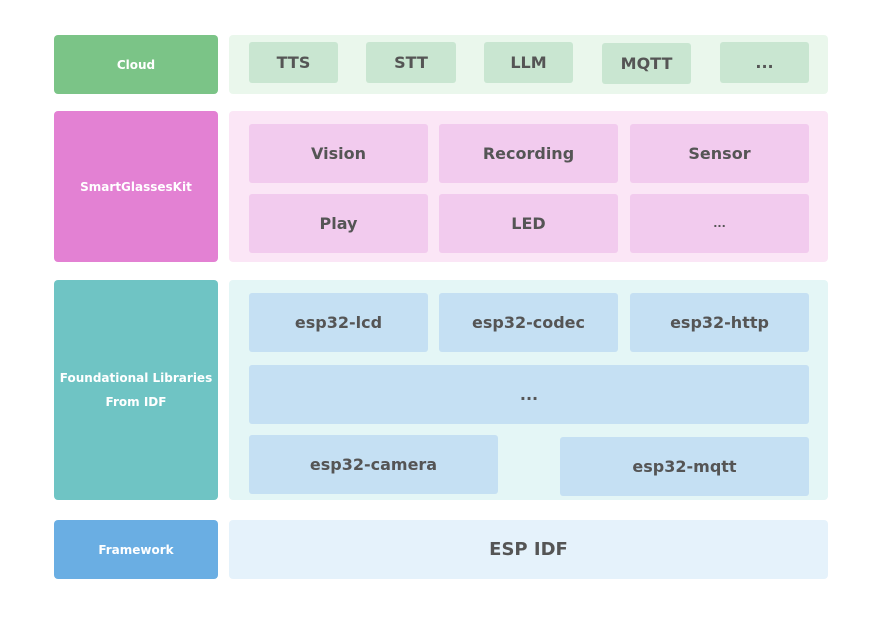 This screenshot has width=889, height=620. What do you see at coordinates (719, 322) in the screenshot?
I see `lib-item-http: esp32-http` at bounding box center [719, 322].